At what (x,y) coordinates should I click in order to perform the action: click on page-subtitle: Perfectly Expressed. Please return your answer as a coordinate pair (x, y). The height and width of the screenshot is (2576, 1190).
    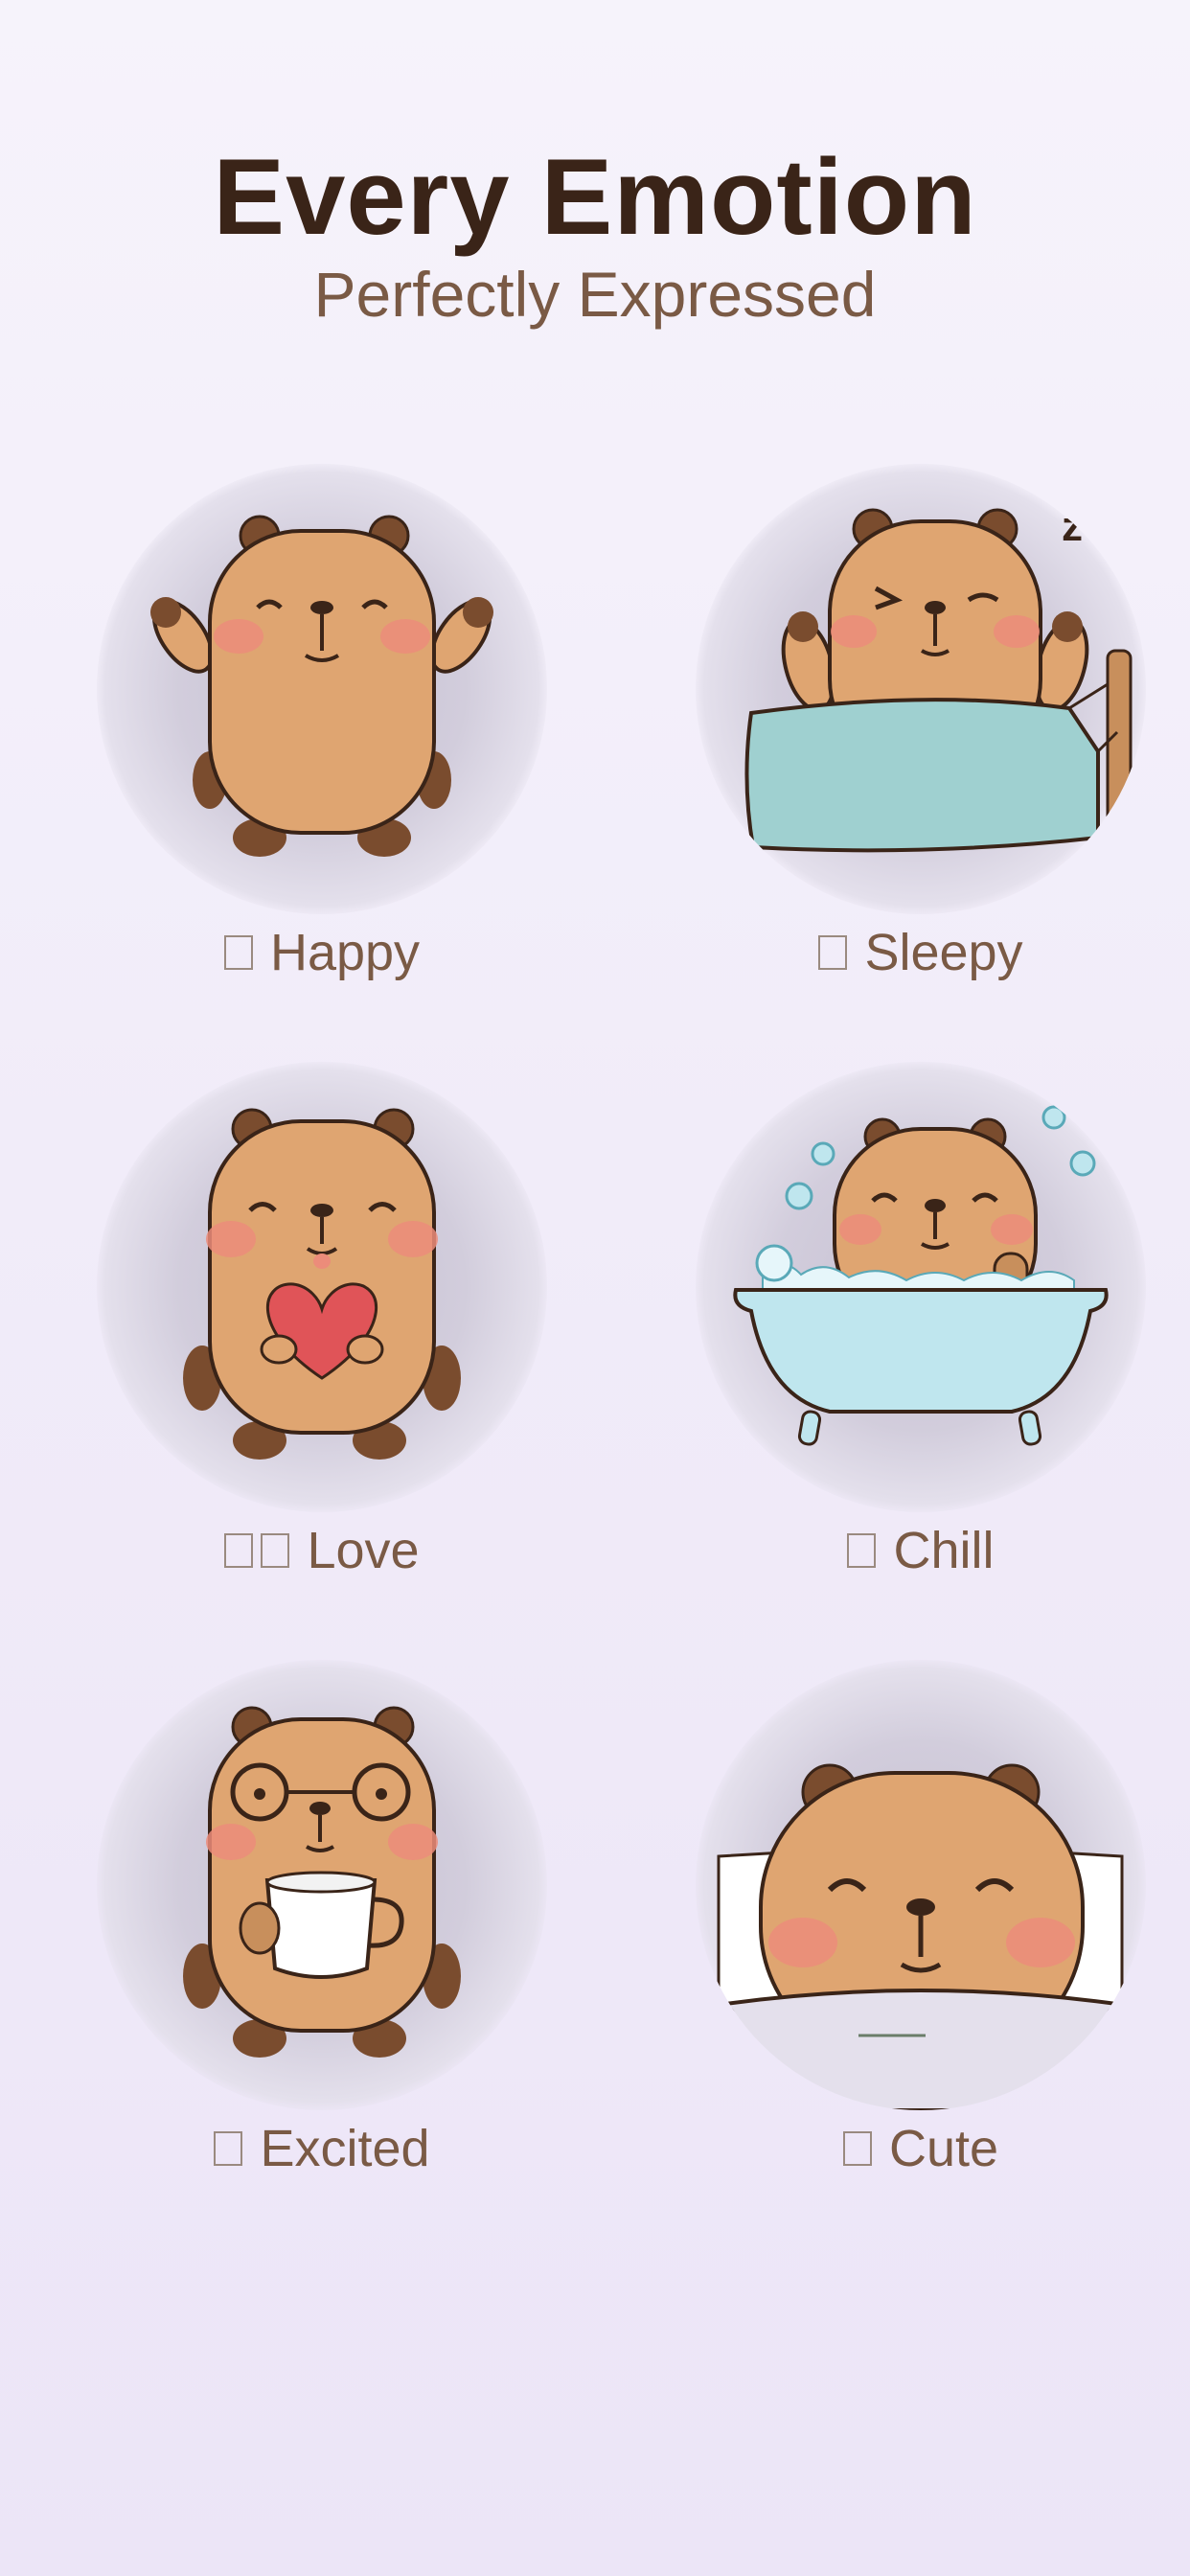
    Looking at the image, I should click on (595, 294).